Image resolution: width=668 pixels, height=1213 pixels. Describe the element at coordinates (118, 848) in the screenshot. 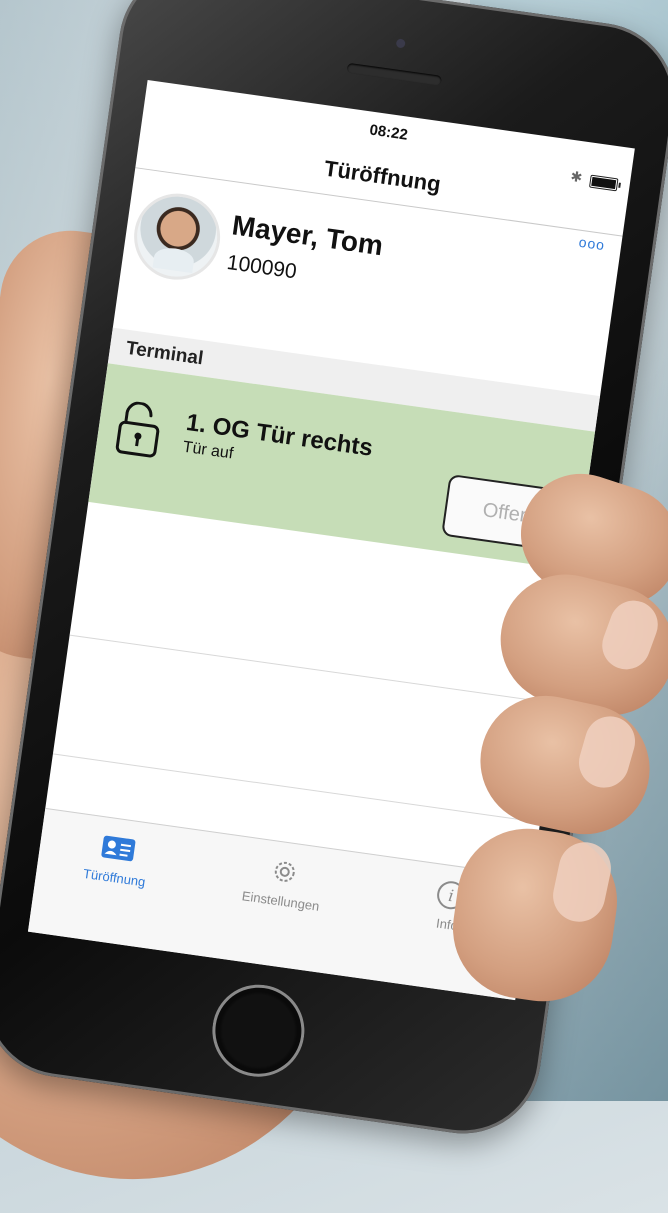

I see `id-card-icon` at that location.